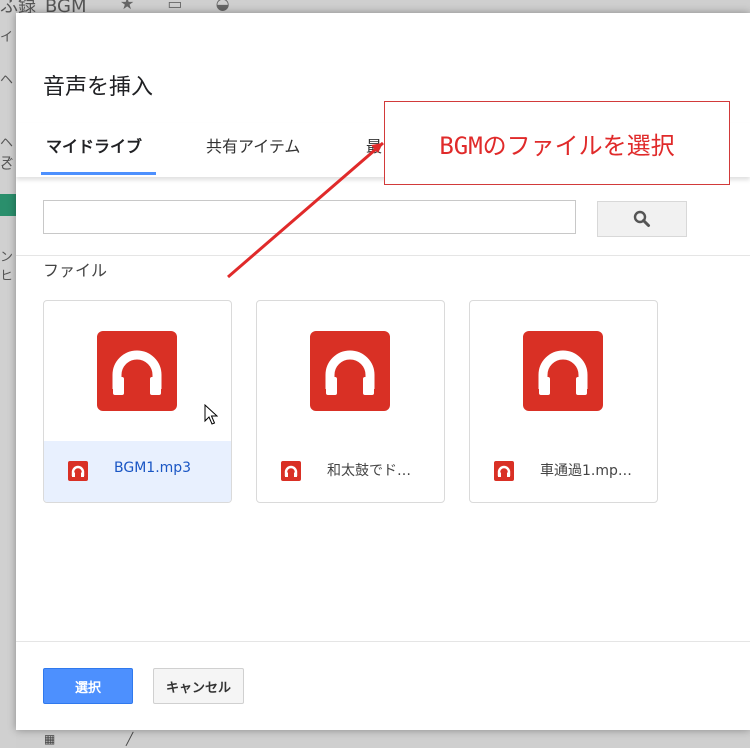 The image size is (750, 748). I want to click on background-fragment: ンヒ, so click(7, 267).